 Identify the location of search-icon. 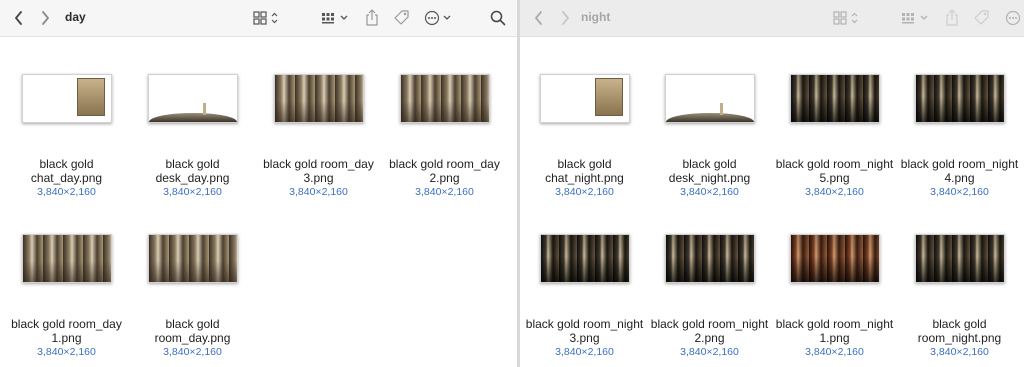
(498, 18).